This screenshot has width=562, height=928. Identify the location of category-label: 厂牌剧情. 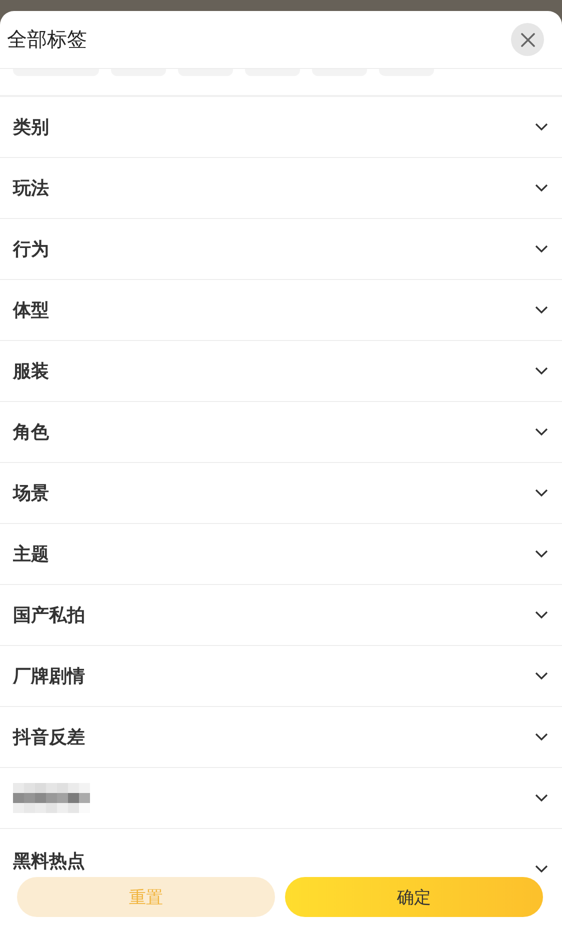
(49, 676).